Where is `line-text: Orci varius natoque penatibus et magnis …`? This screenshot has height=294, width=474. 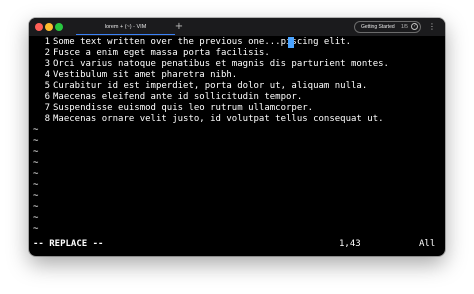
line-text: Orci varius natoque penatibus et magnis … is located at coordinates (221, 64).